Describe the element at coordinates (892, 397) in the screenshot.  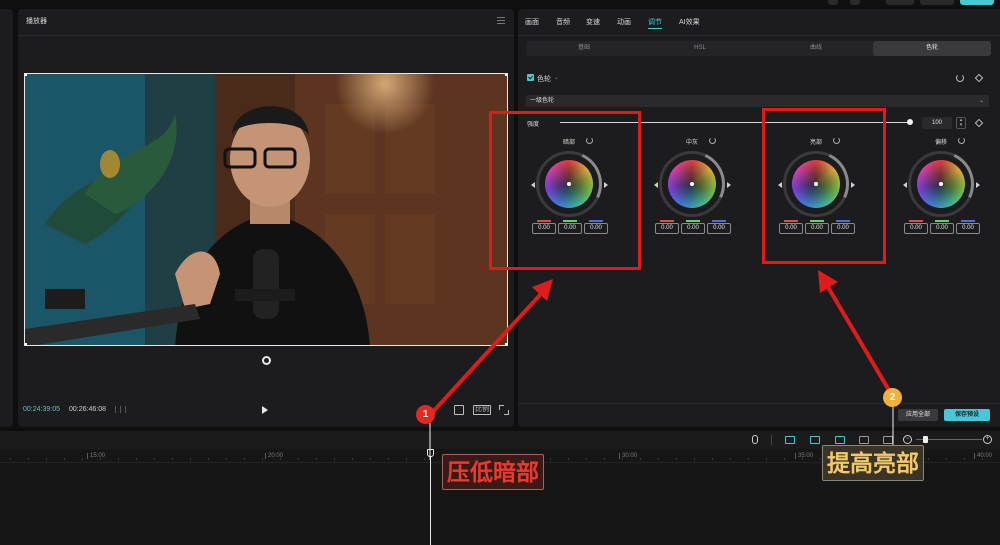
I see `step-badge-2: 2` at that location.